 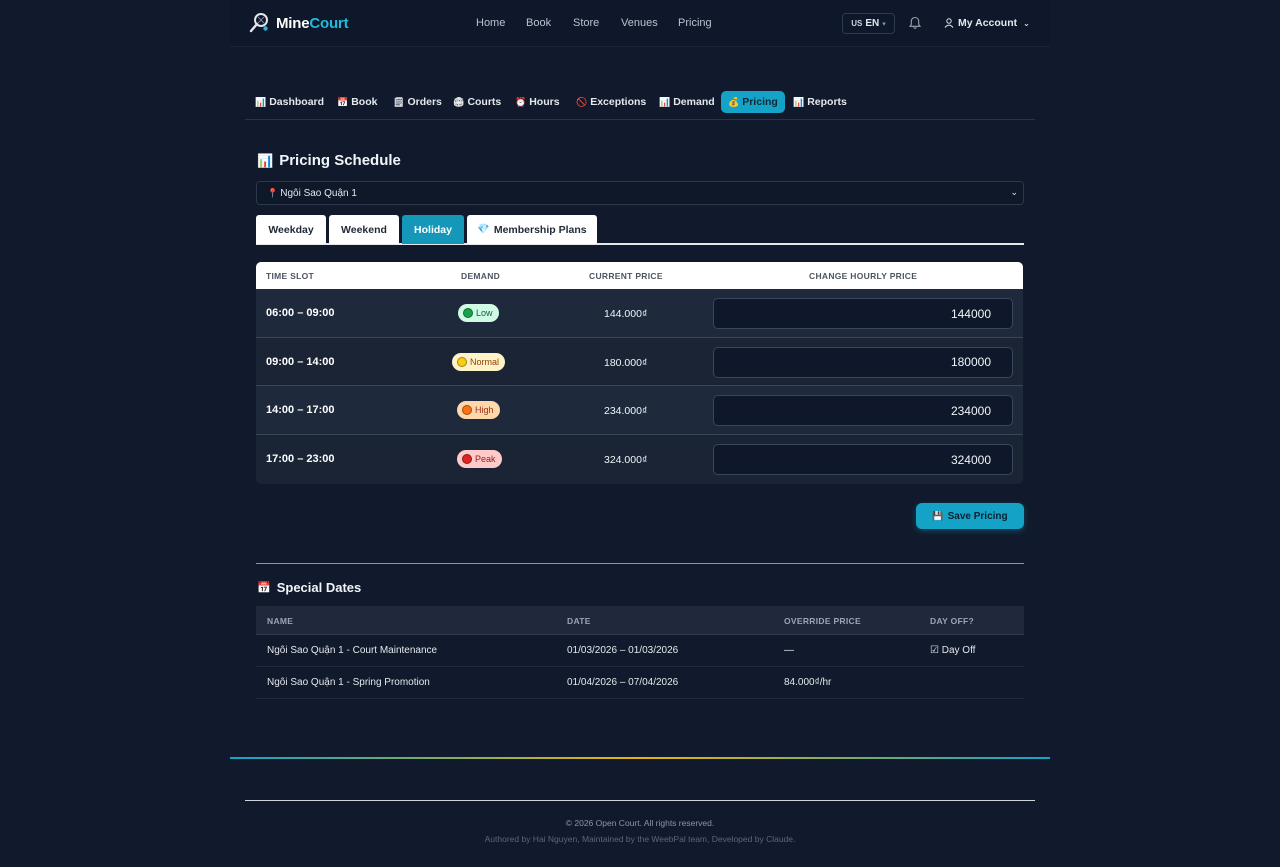 I want to click on demand-label: Peak, so click(x=485, y=459).